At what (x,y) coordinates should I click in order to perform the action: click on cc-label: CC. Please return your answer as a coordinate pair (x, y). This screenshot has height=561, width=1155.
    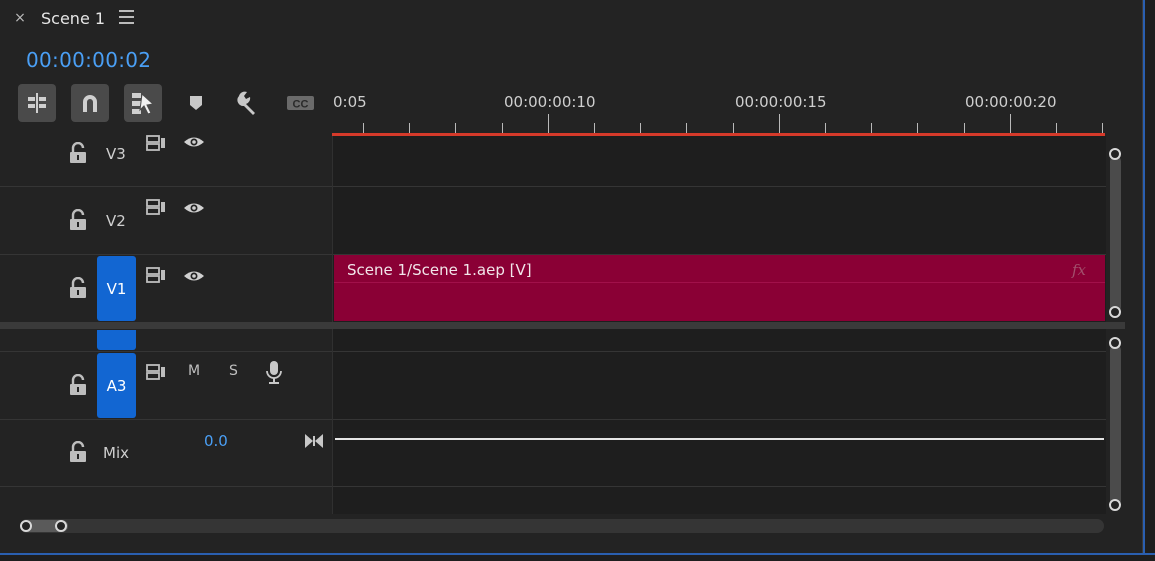
    Looking at the image, I should click on (301, 105).